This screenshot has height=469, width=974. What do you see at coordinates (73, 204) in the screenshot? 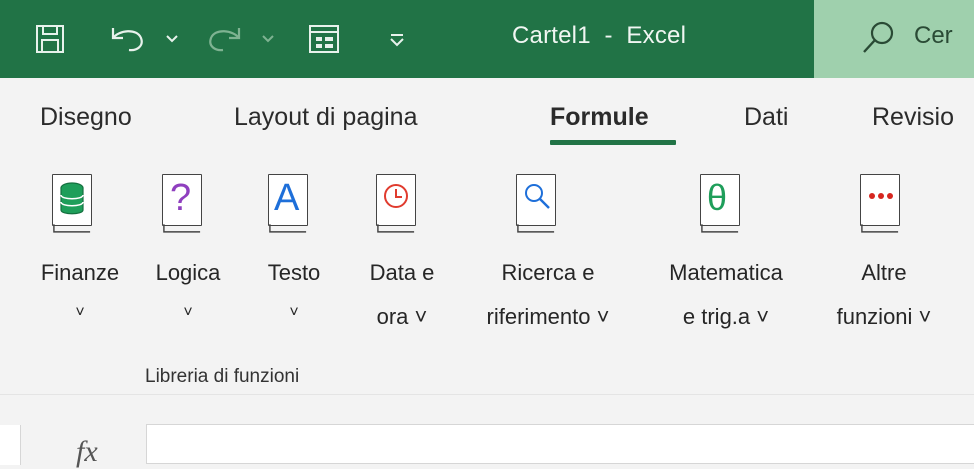
I see `finance-book-icon` at bounding box center [73, 204].